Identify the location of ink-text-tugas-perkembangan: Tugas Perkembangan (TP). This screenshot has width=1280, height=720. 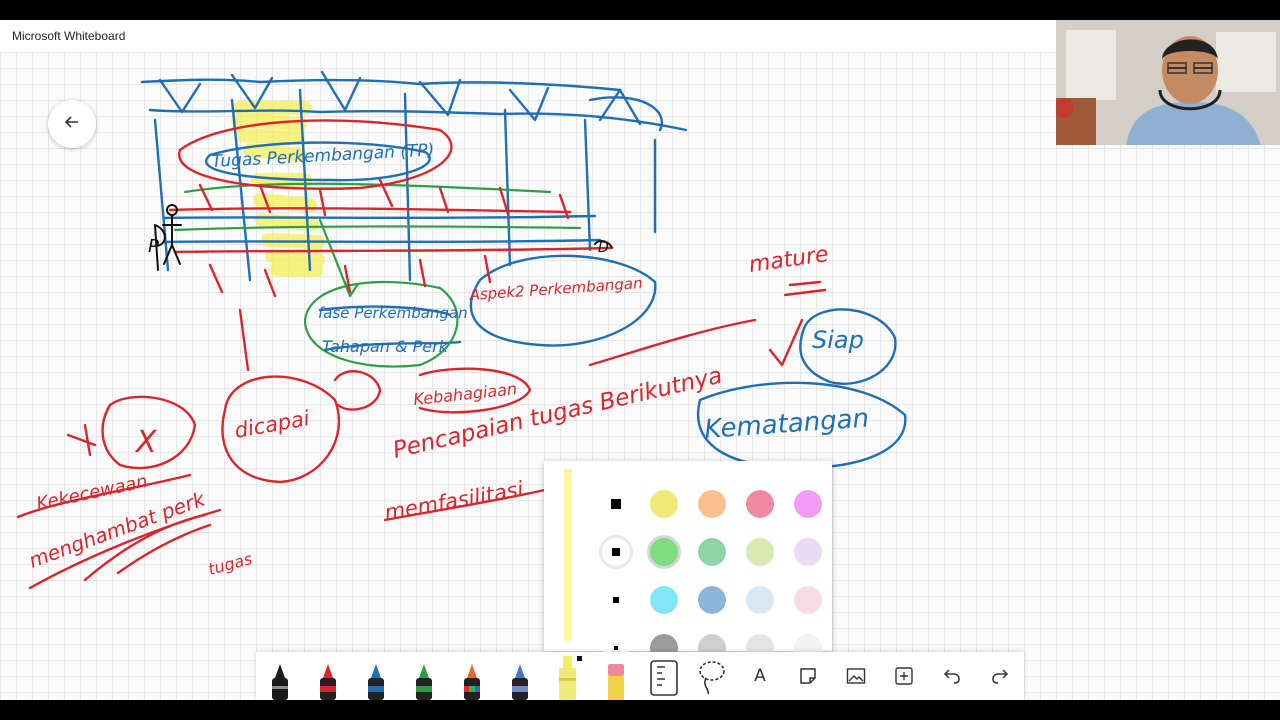
(323, 156).